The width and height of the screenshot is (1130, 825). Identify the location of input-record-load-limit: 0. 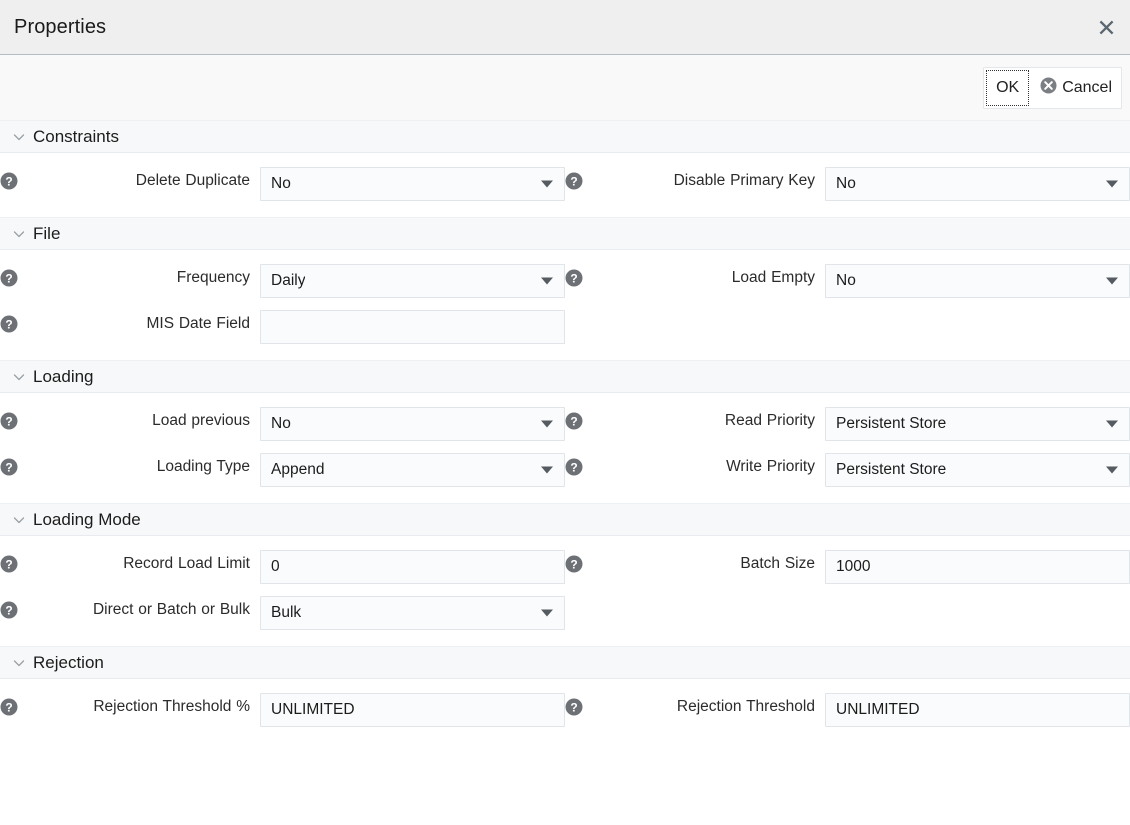
(412, 567).